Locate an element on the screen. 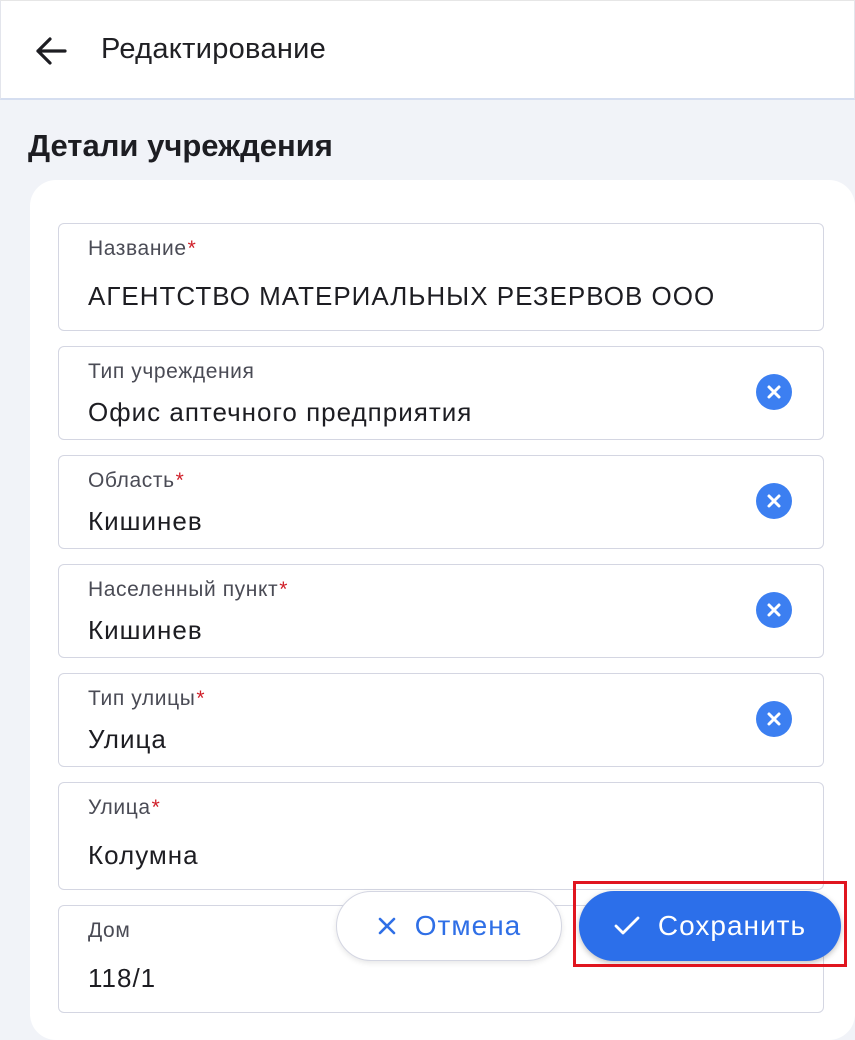 The height and width of the screenshot is (1040, 855). field-label: Тип улицы* is located at coordinates (146, 699).